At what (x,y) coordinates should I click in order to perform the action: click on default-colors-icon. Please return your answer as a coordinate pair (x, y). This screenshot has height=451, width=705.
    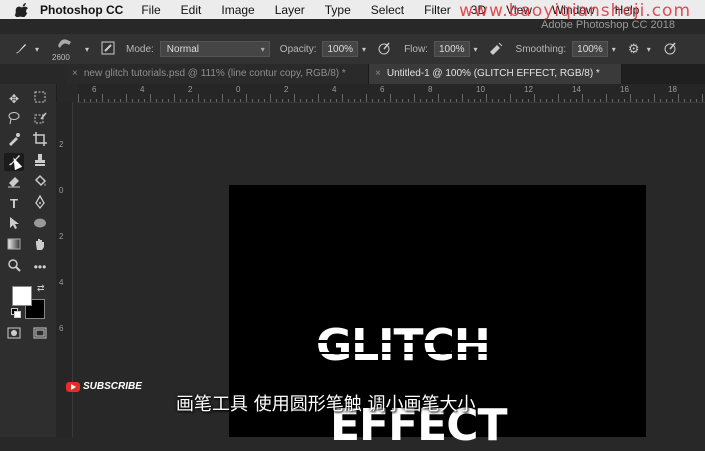
    Looking at the image, I should click on (16, 313).